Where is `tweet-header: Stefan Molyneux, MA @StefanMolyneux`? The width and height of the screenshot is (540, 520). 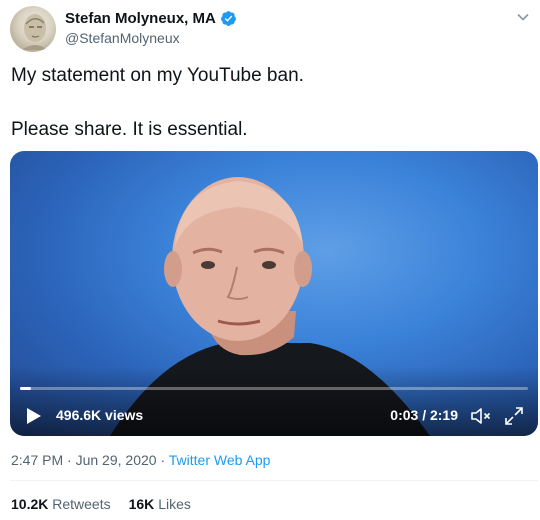 tweet-header: Stefan Molyneux, MA @StefanMolyneux is located at coordinates (274, 29).